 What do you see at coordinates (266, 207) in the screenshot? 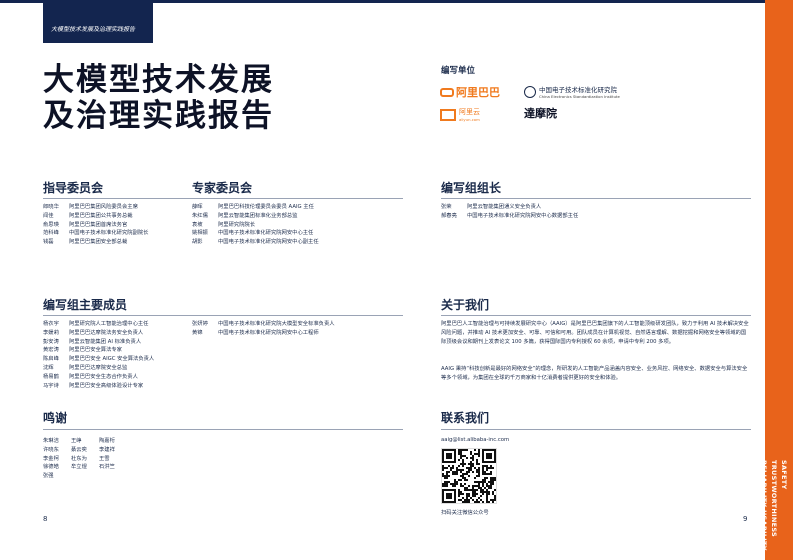
I see `person-role: 阿里巴巴科技伦理委员会委员 AAIG 主任` at bounding box center [266, 207].